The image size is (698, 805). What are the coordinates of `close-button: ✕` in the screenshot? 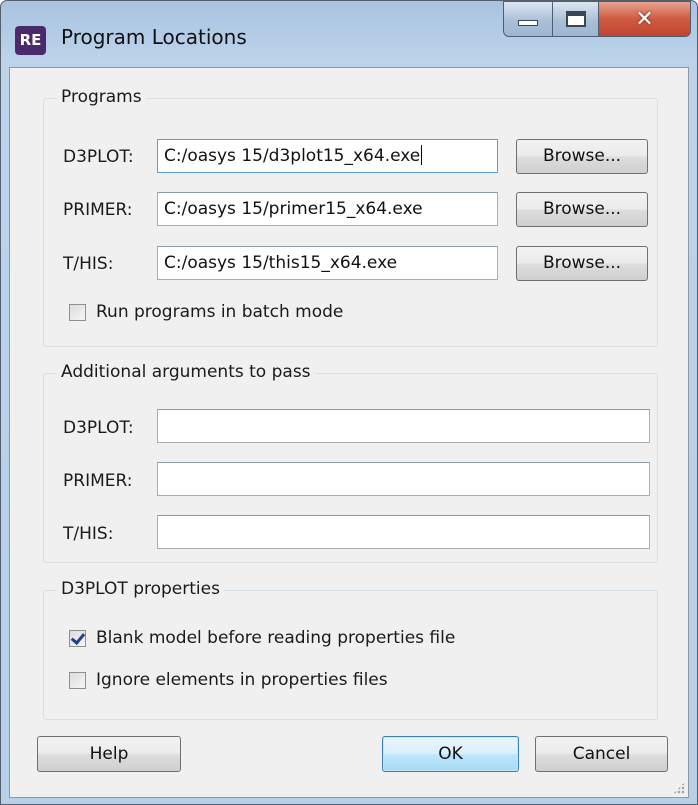 It's located at (645, 19).